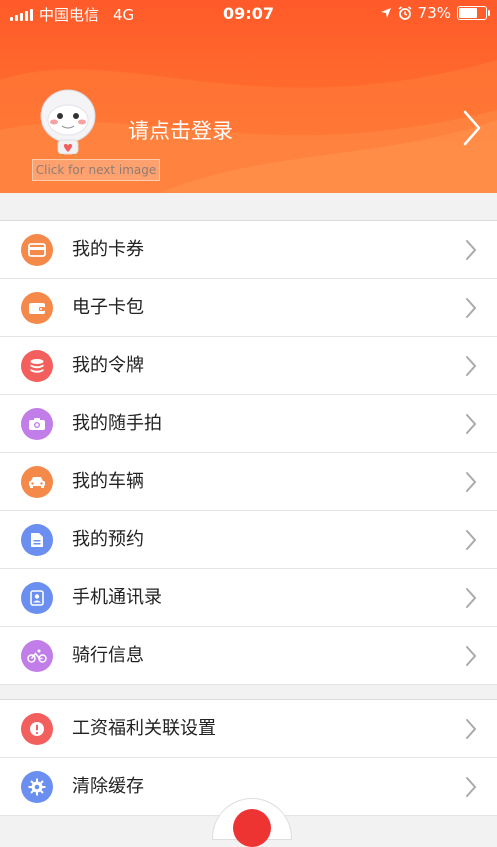 Image resolution: width=497 pixels, height=847 pixels. Describe the element at coordinates (473, 13) in the screenshot. I see `battery-icon` at that location.